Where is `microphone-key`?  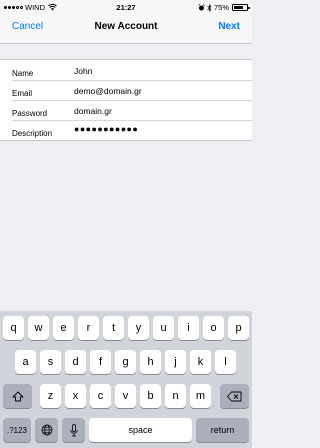
microphone-key is located at coordinates (73, 430).